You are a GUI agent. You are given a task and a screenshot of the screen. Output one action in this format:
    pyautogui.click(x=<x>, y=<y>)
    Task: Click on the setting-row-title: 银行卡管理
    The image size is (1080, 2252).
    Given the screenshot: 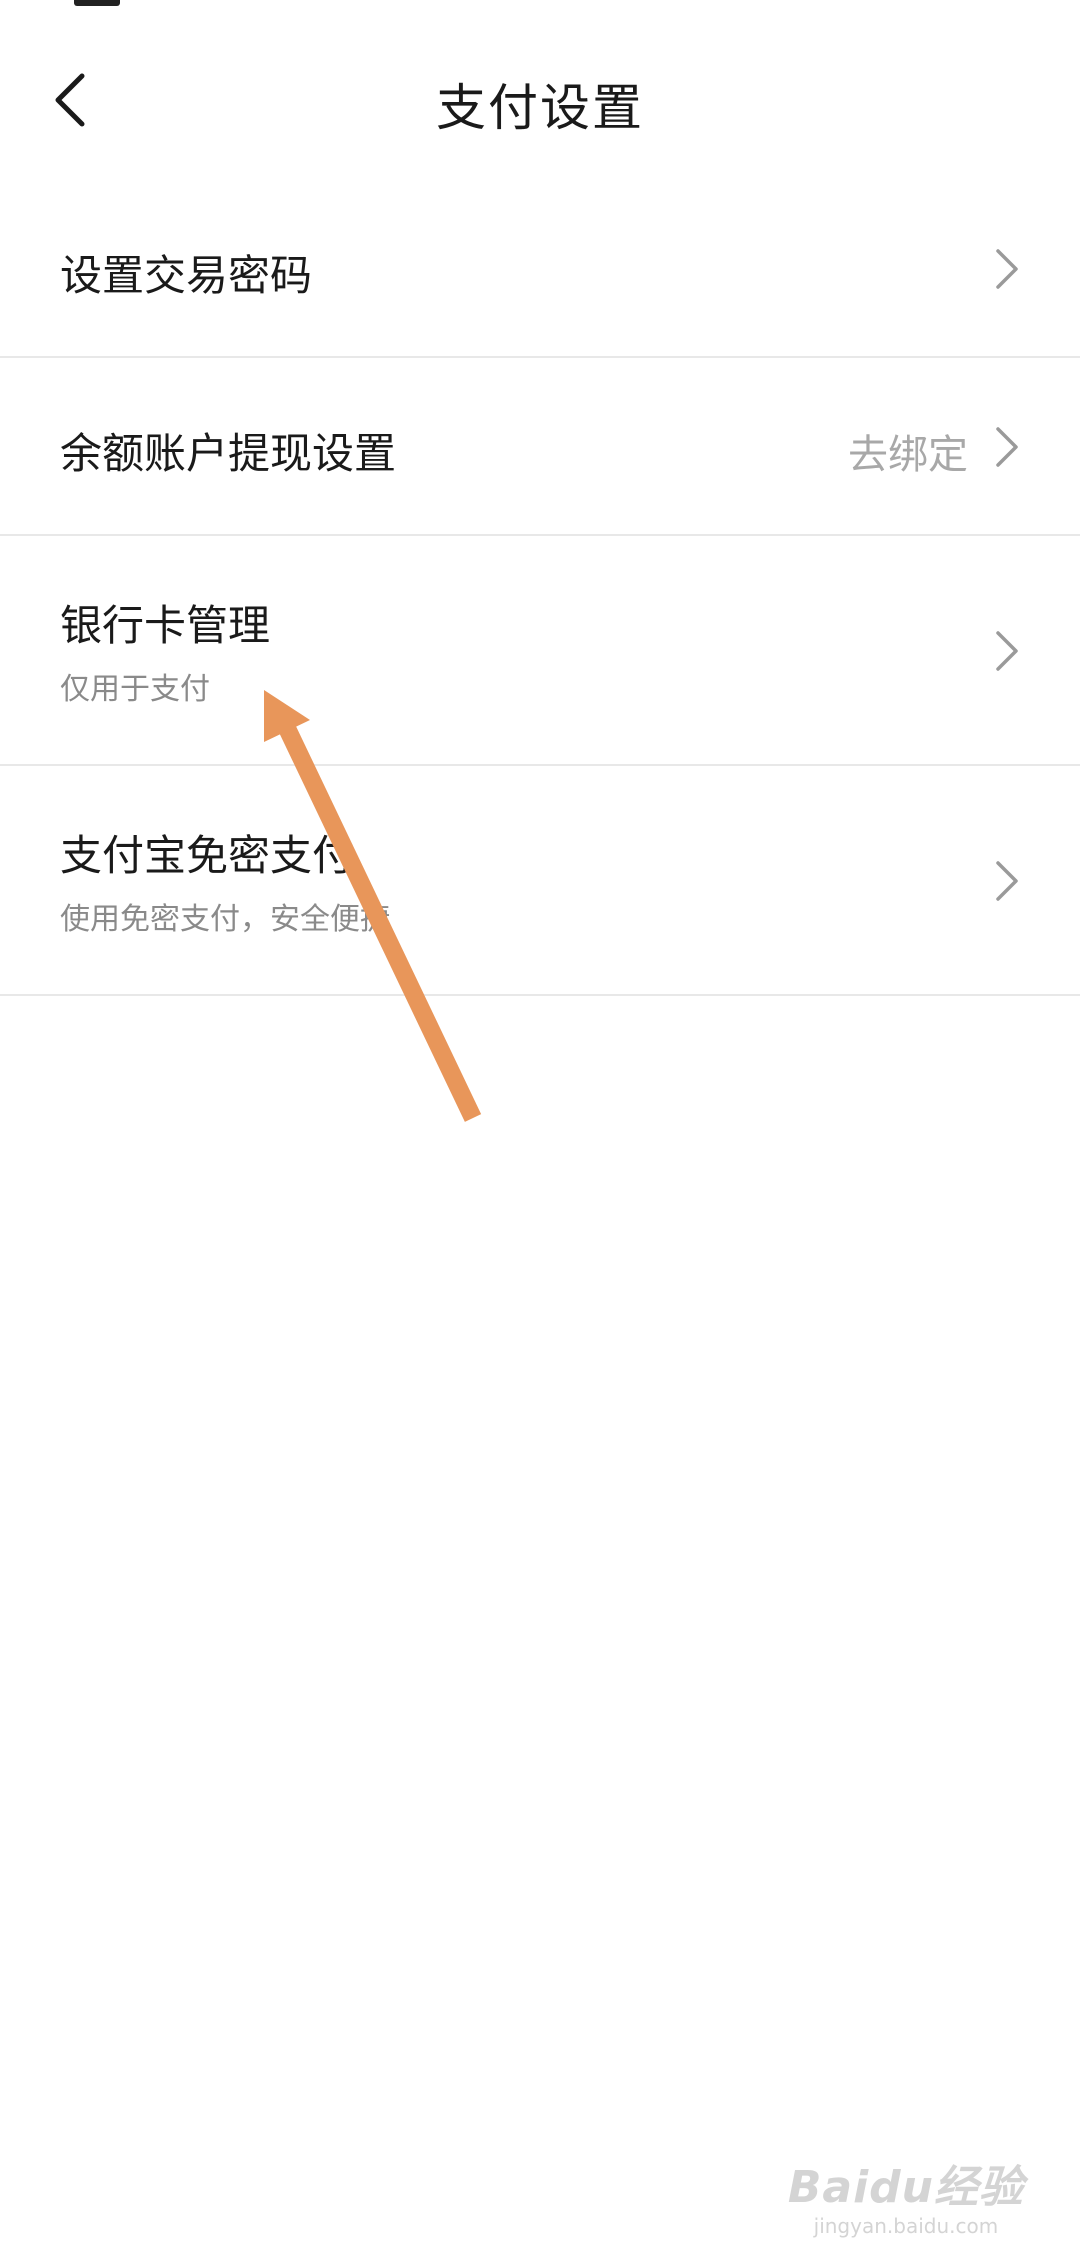 What is the action you would take?
    pyautogui.click(x=165, y=625)
    